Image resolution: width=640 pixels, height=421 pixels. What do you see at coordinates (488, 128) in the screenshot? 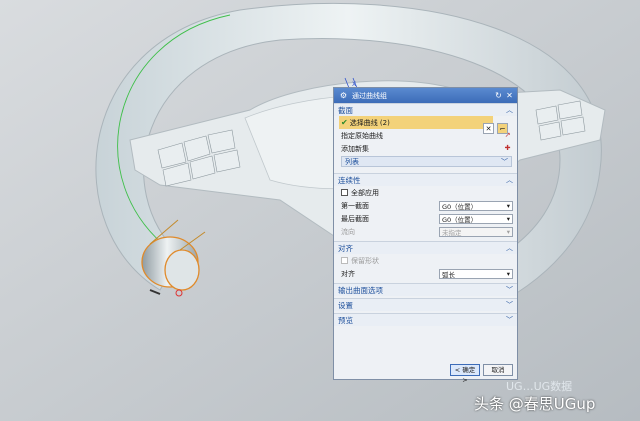
I see `deselect-icon: ✕` at bounding box center [488, 128].